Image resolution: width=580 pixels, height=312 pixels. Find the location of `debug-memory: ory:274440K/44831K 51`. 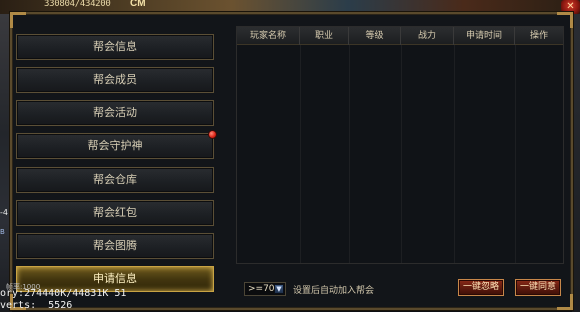

debug-memory: ory:274440K/44831K 51 is located at coordinates (63, 293).